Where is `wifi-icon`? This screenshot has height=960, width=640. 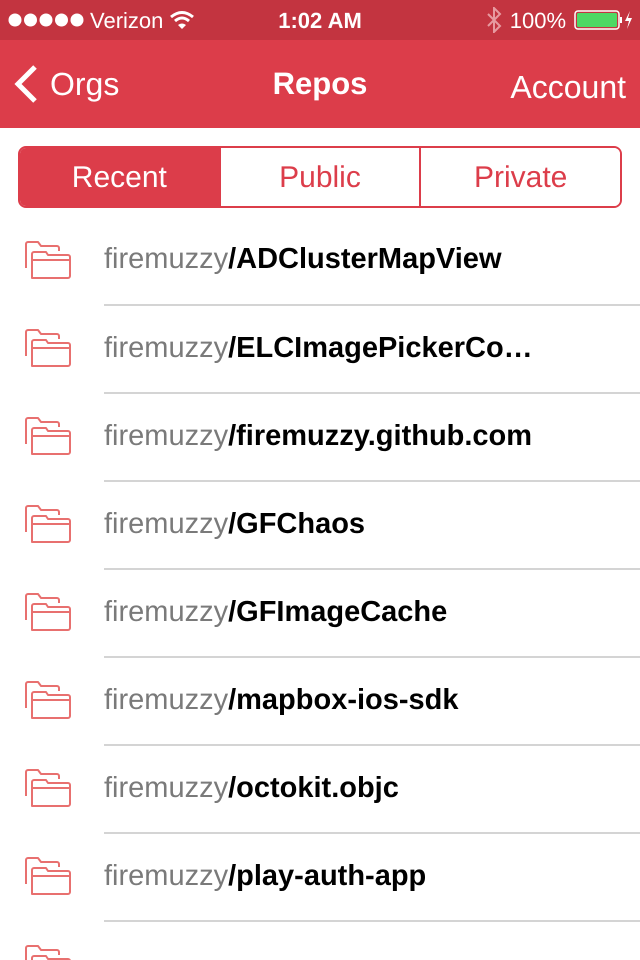 wifi-icon is located at coordinates (182, 20).